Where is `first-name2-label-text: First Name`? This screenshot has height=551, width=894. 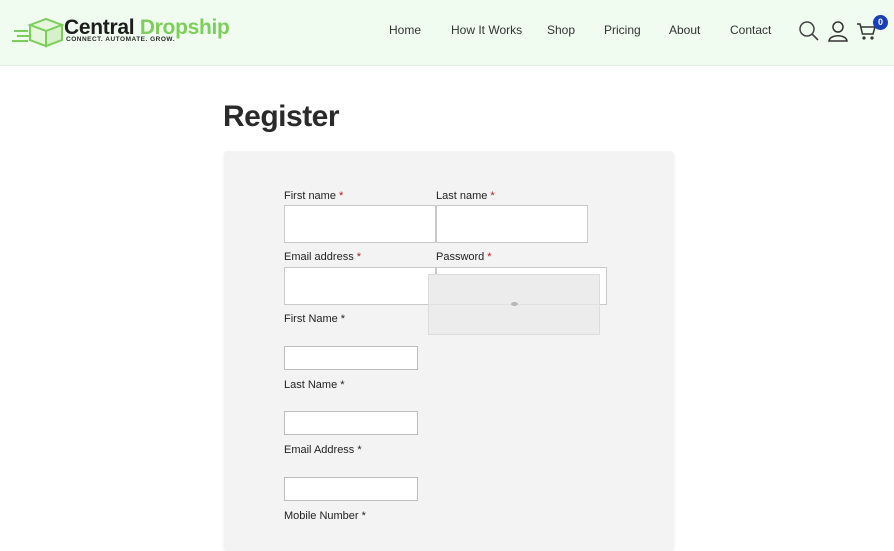
first-name2-label-text: First Name is located at coordinates (311, 319).